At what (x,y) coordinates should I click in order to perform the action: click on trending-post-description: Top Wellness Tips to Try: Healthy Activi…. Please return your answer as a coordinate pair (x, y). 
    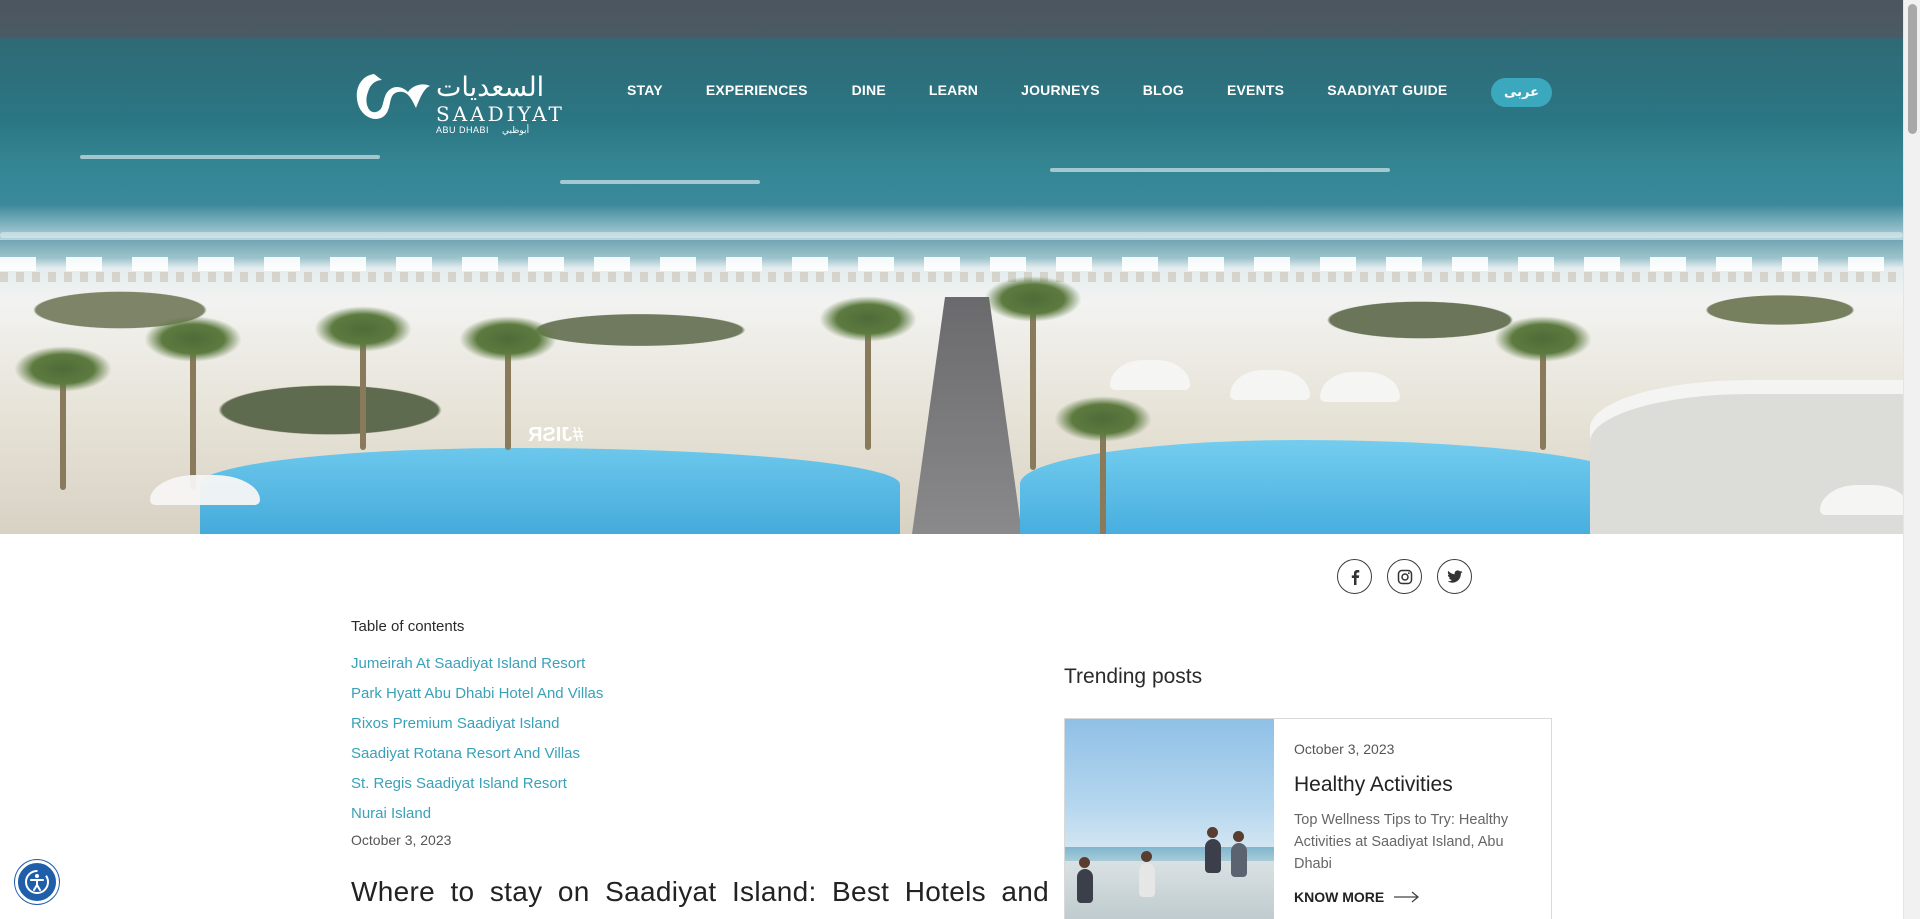
    Looking at the image, I should click on (1401, 842).